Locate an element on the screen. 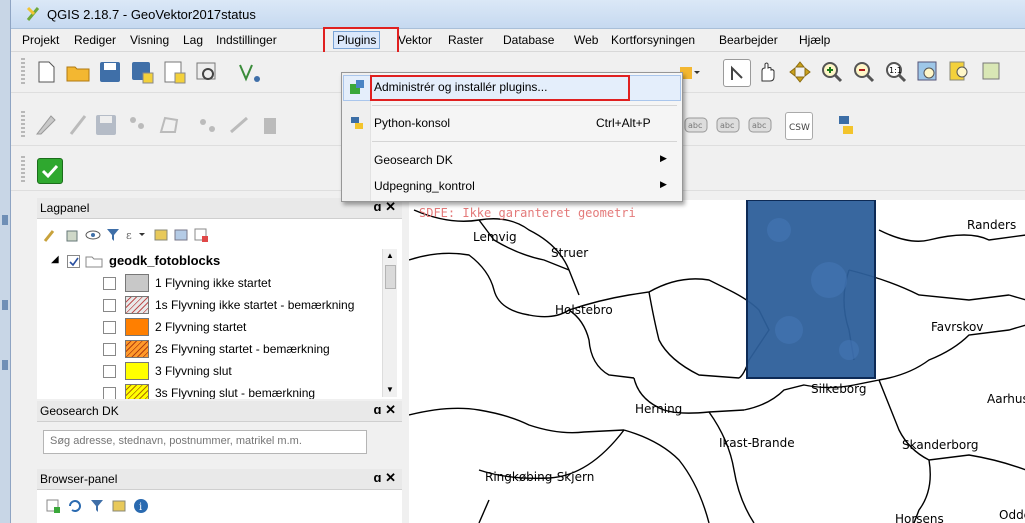 This screenshot has width=1025, height=523. expand-all-icon is located at coordinates (161, 235).